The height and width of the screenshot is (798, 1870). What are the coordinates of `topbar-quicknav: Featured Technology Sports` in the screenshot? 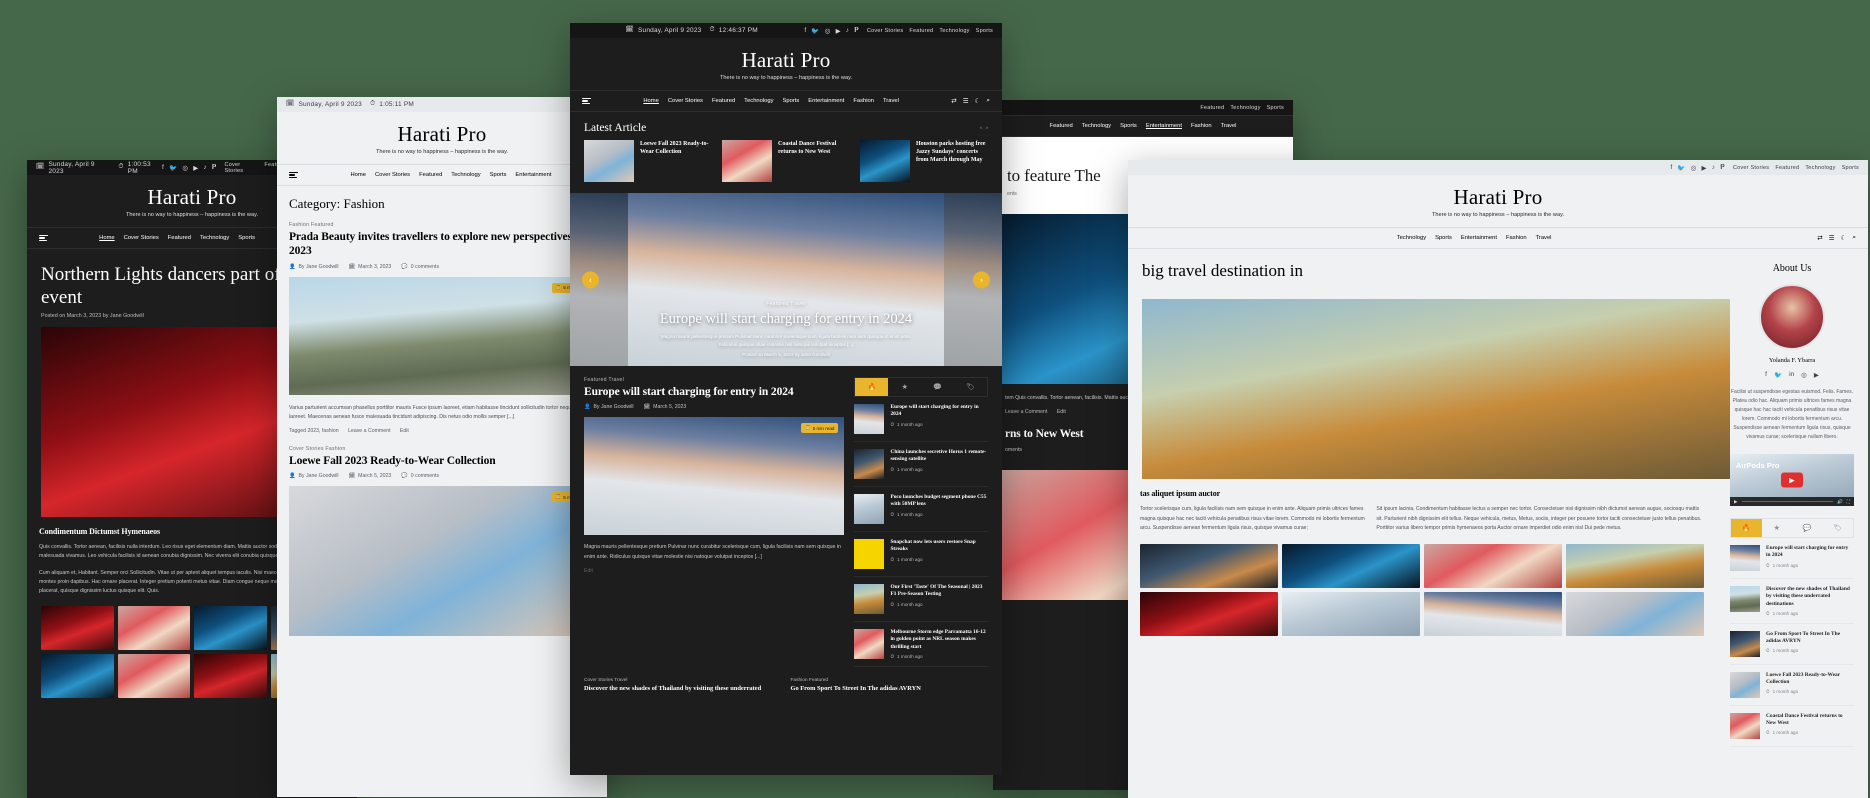 It's located at (1242, 108).